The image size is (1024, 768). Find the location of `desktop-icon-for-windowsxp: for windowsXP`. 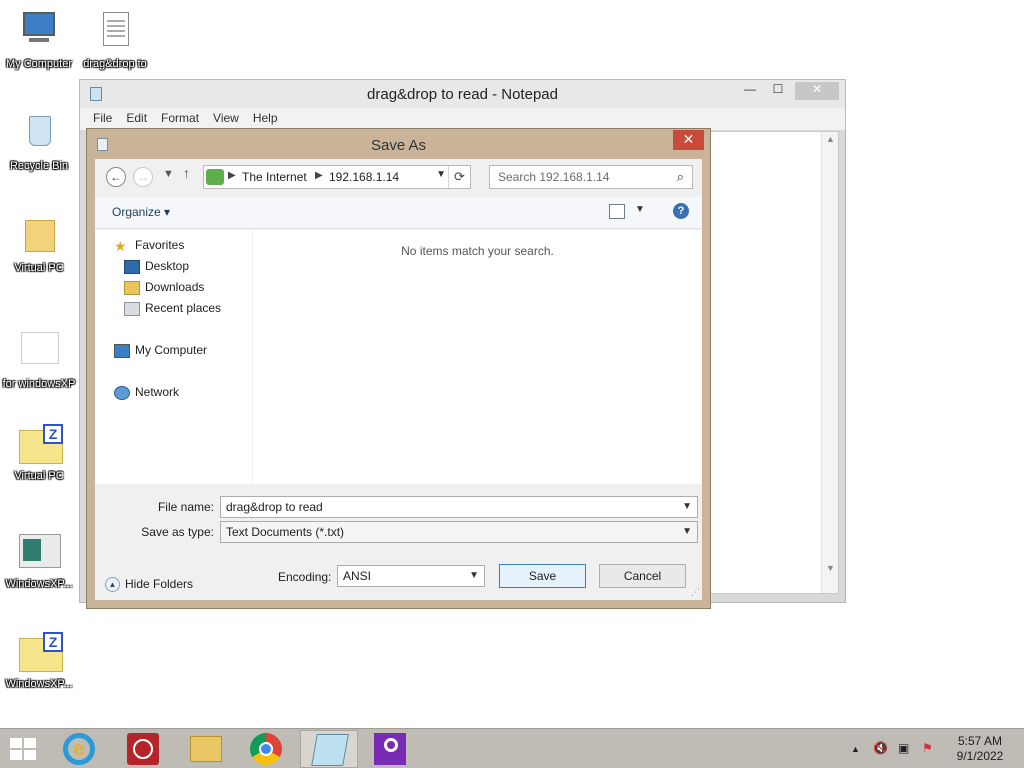

desktop-icon-for-windowsxp: for windowsXP is located at coordinates (39, 360).